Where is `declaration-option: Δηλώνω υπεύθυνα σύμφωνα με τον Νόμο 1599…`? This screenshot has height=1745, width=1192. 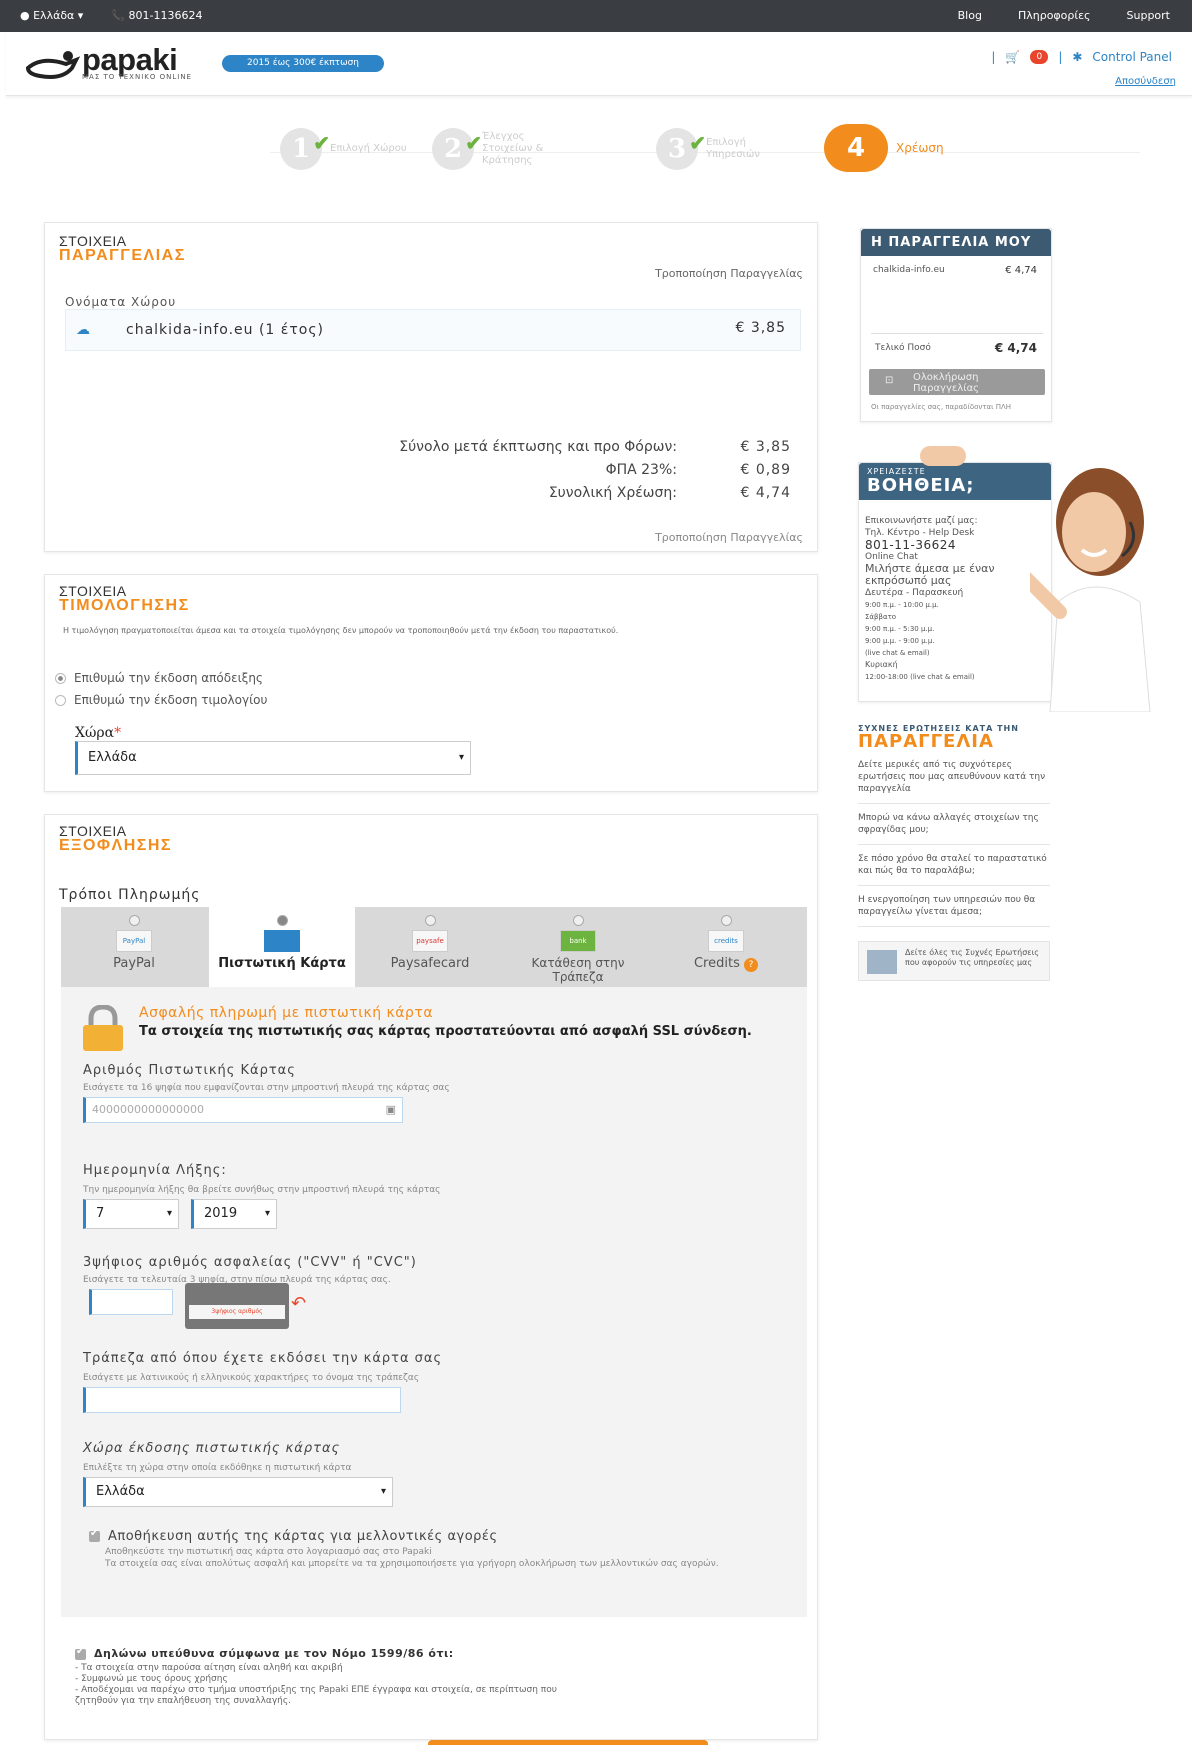 declaration-option: Δηλώνω υπεύθυνα σύμφωνα με τον Νόμο 1599… is located at coordinates (264, 1653).